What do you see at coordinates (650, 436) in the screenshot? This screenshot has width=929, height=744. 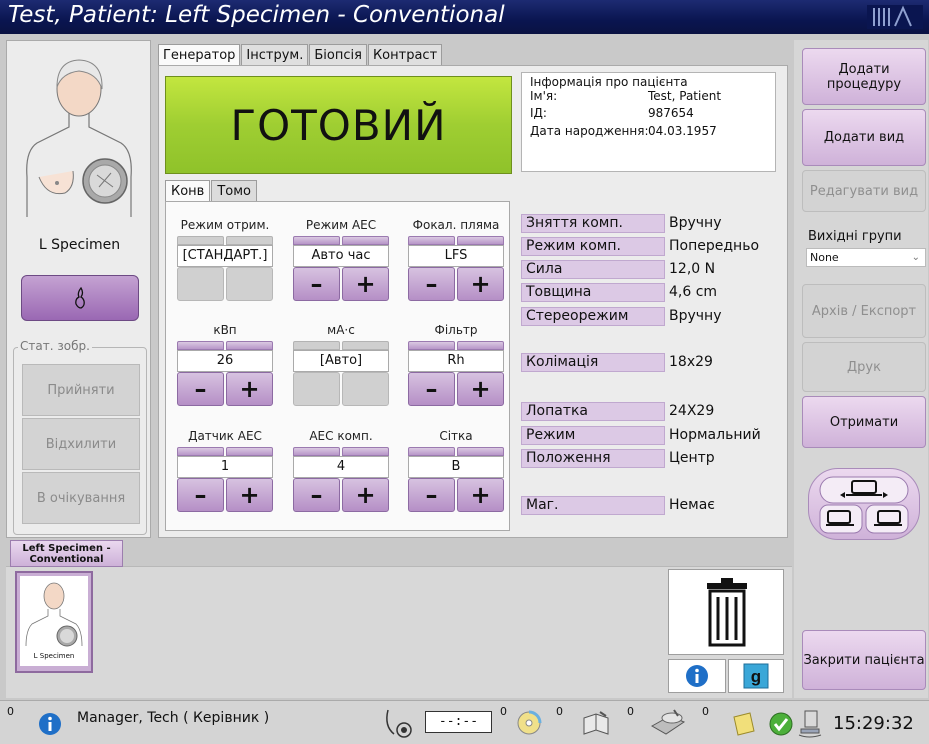 I see `settings-row-mode: Режим Нормальний` at bounding box center [650, 436].